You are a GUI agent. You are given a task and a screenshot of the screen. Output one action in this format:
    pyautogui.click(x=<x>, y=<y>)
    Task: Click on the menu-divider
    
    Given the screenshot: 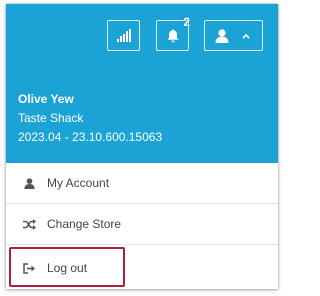 What is the action you would take?
    pyautogui.click(x=142, y=244)
    